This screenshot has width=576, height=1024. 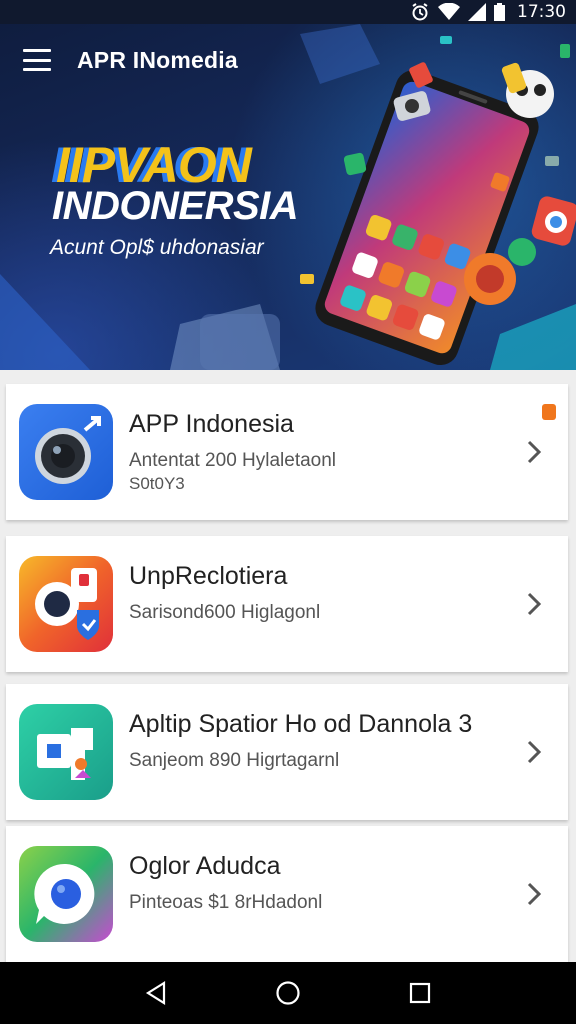 What do you see at coordinates (449, 12) in the screenshot?
I see `wifi-icon` at bounding box center [449, 12].